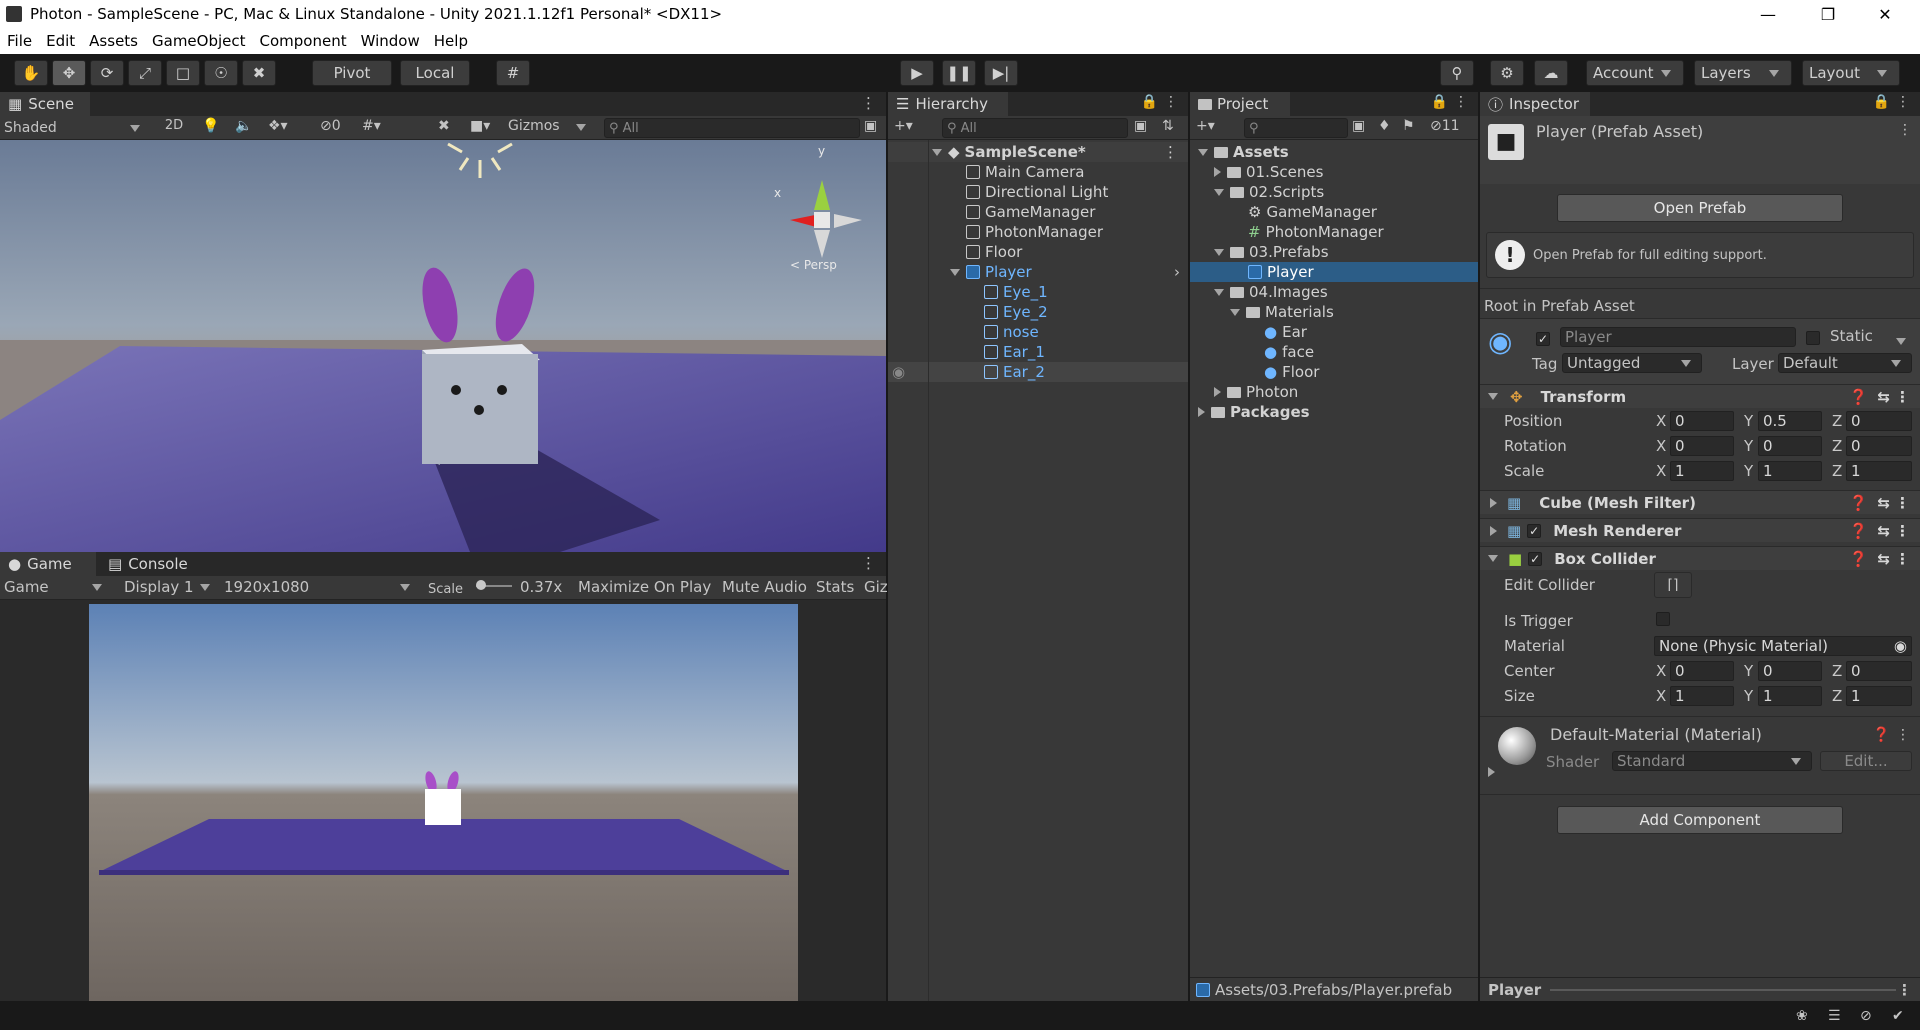 The width and height of the screenshot is (1920, 1030). Describe the element at coordinates (948, 104) in the screenshot. I see `tab-hierarchy: ☰ Hierarchy` at that location.